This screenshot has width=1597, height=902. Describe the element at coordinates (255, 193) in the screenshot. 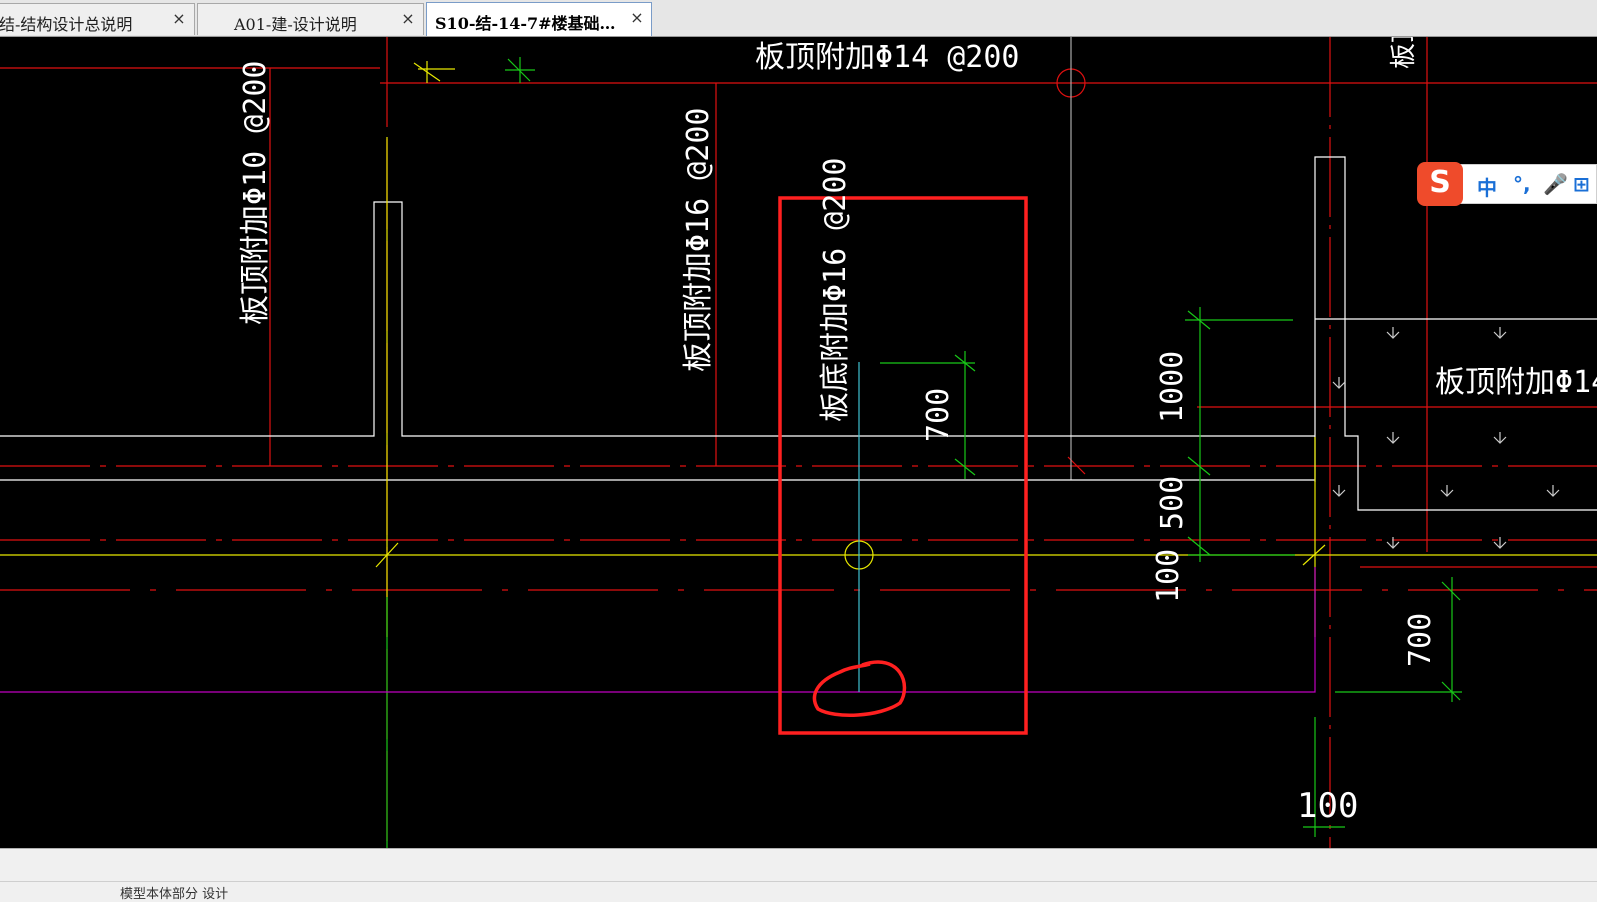

I see `rebar-label-left: 板顶附加Φ10 @200` at that location.